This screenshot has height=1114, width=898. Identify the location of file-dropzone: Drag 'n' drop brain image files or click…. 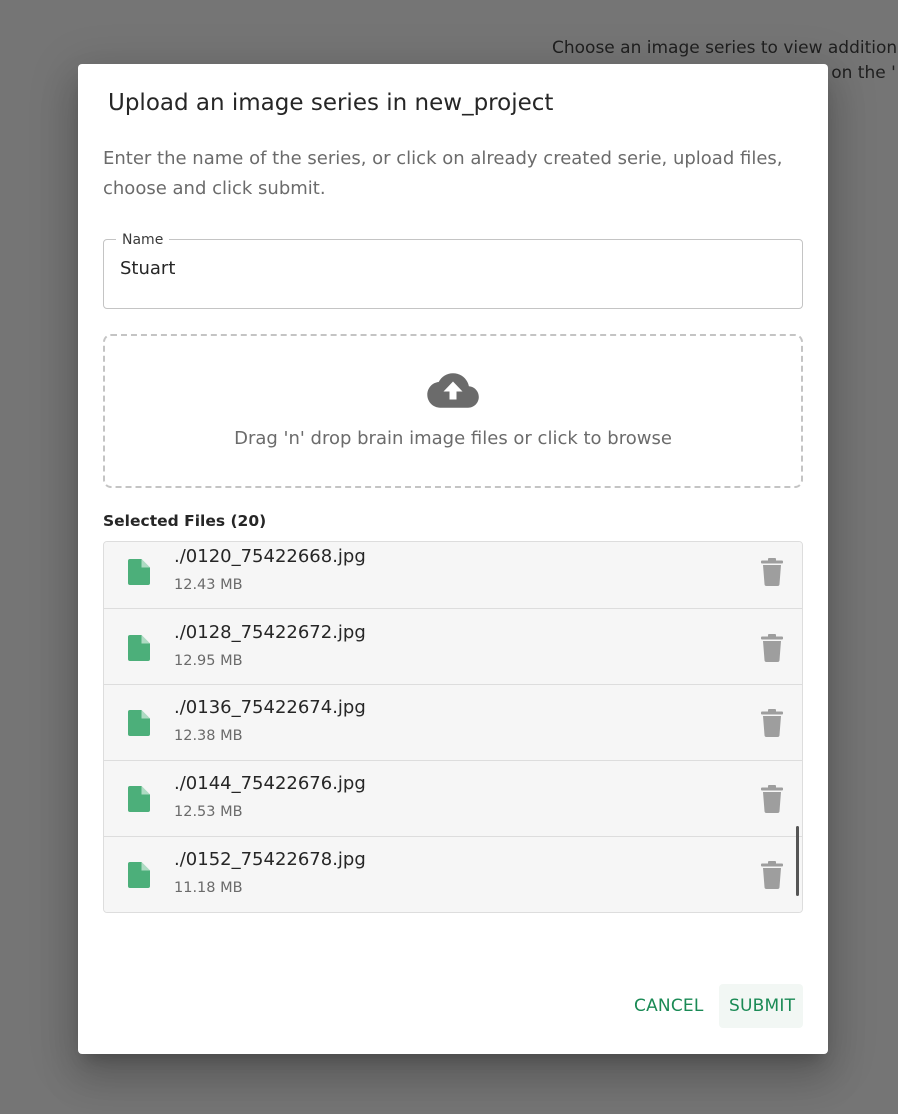
(453, 411).